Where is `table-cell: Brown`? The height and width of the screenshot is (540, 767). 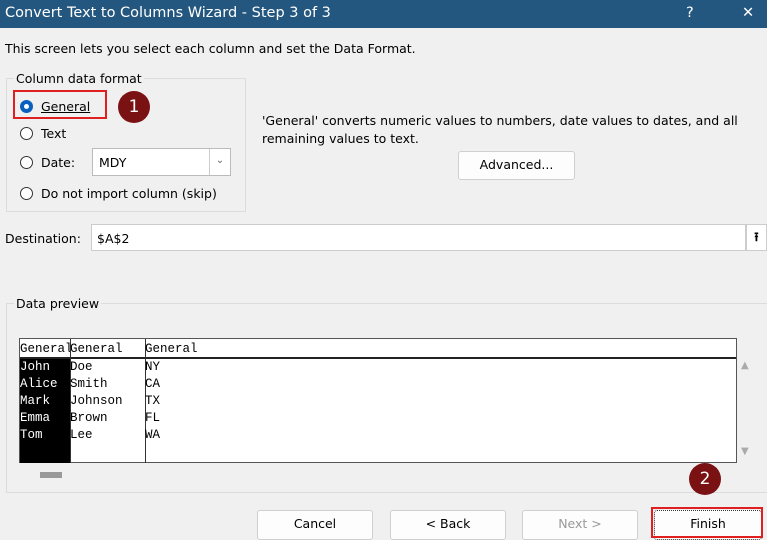 table-cell: Brown is located at coordinates (89, 418).